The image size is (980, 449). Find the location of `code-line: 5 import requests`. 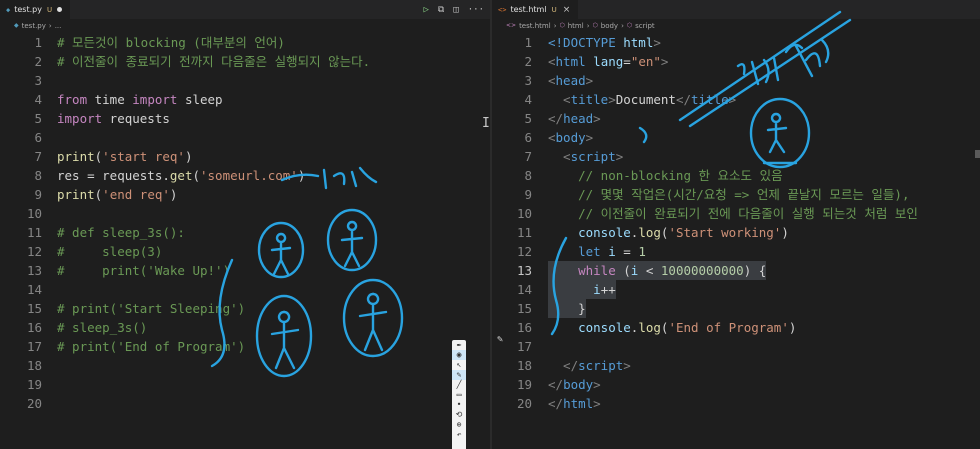

code-line: 5 import requests is located at coordinates (245, 118).